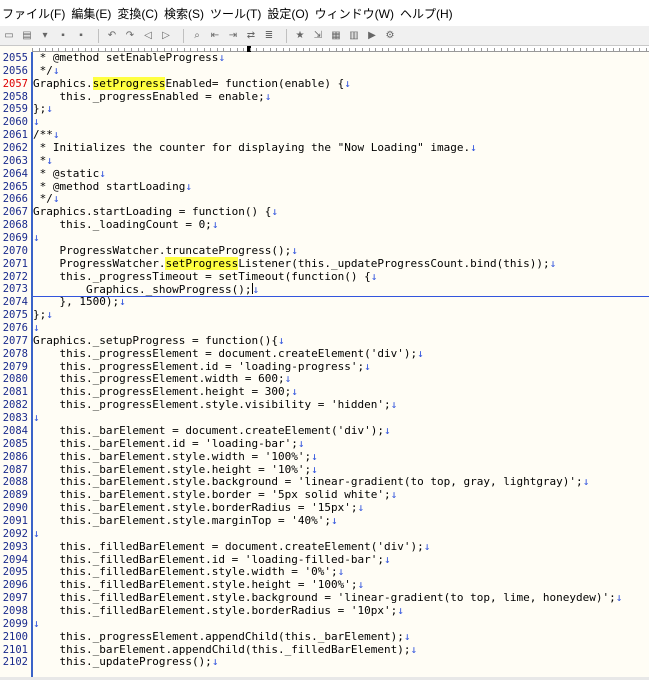 This screenshot has height=680, width=649. What do you see at coordinates (233, 36) in the screenshot?
I see `search-next-icon: ⇥` at bounding box center [233, 36].